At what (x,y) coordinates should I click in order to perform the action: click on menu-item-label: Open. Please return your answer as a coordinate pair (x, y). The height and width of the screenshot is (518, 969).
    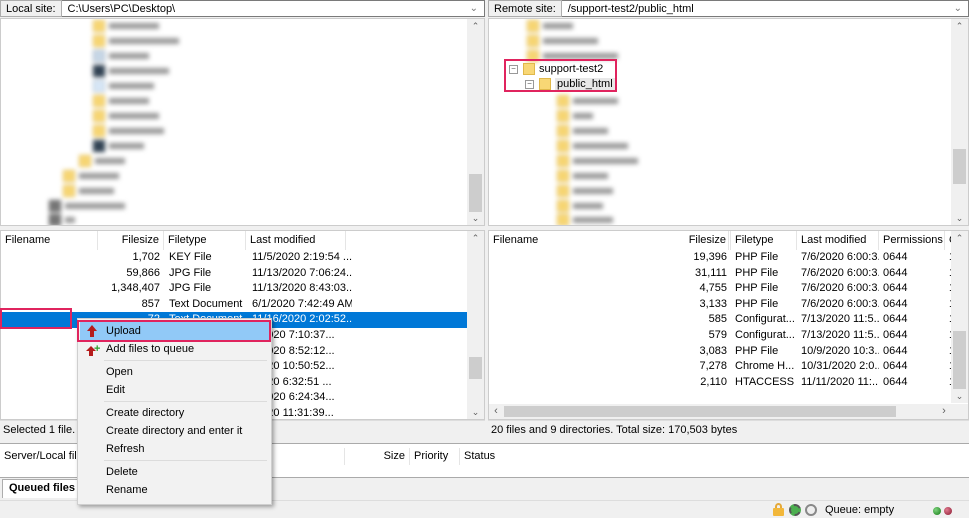
    Looking at the image, I should click on (119, 372).